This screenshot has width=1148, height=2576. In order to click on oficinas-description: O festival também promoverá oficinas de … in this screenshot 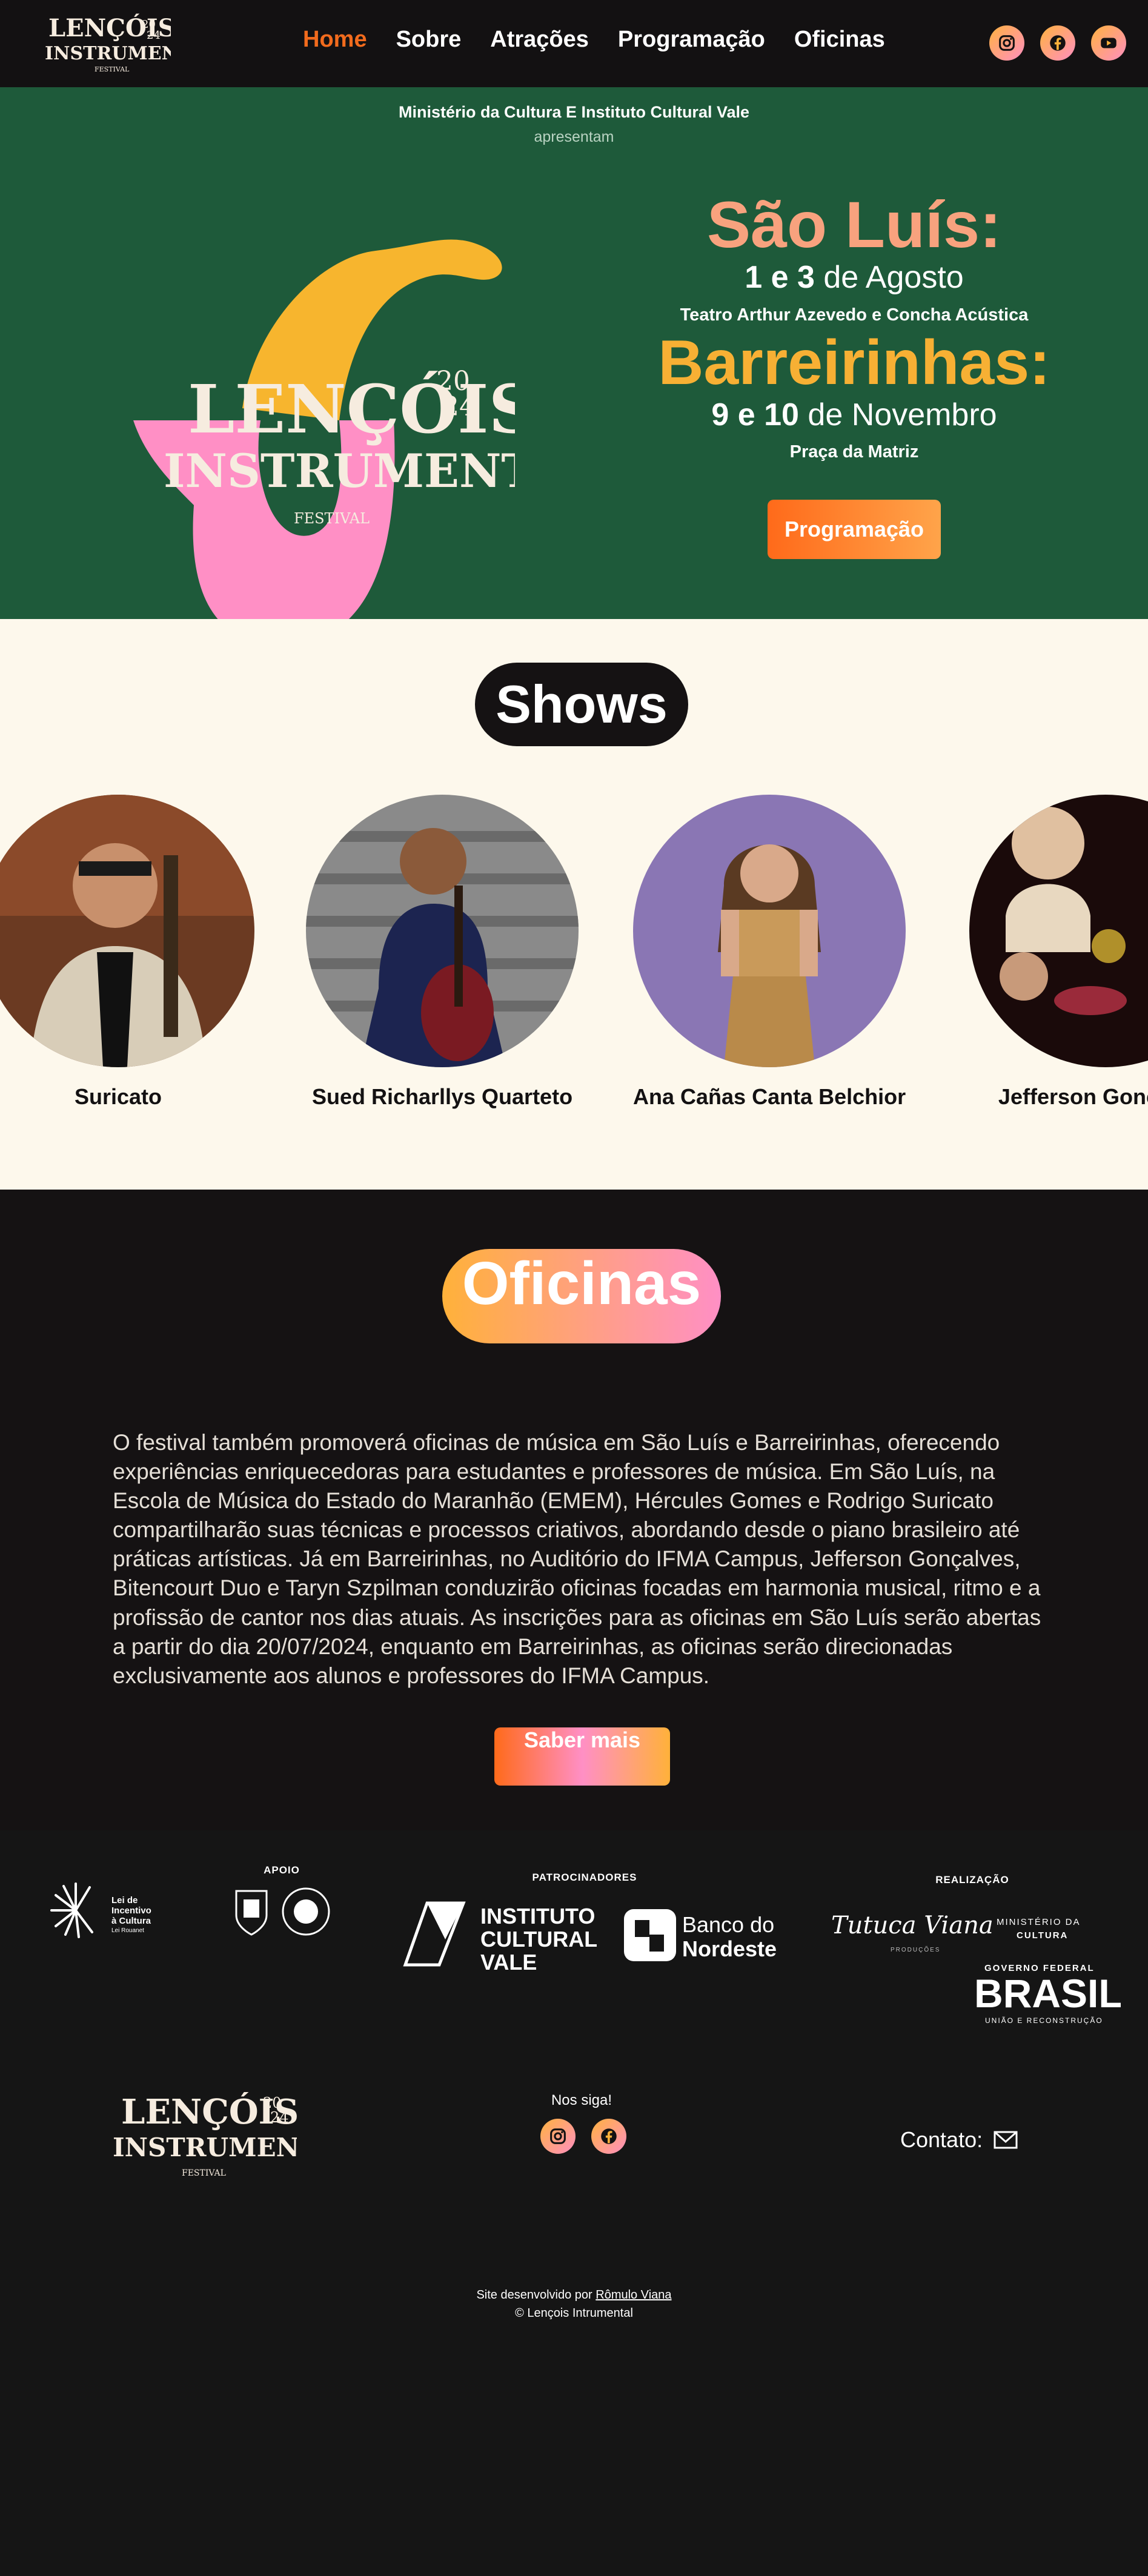, I will do `click(577, 1559)`.